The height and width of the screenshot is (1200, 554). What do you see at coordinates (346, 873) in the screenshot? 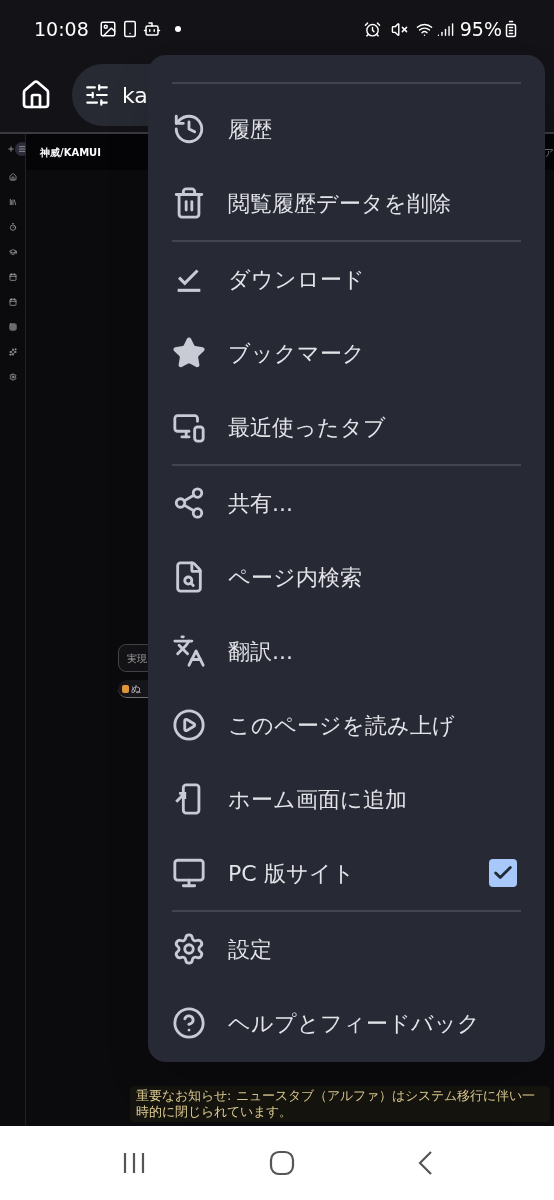
I see `menu-item: PC 版サイト` at bounding box center [346, 873].